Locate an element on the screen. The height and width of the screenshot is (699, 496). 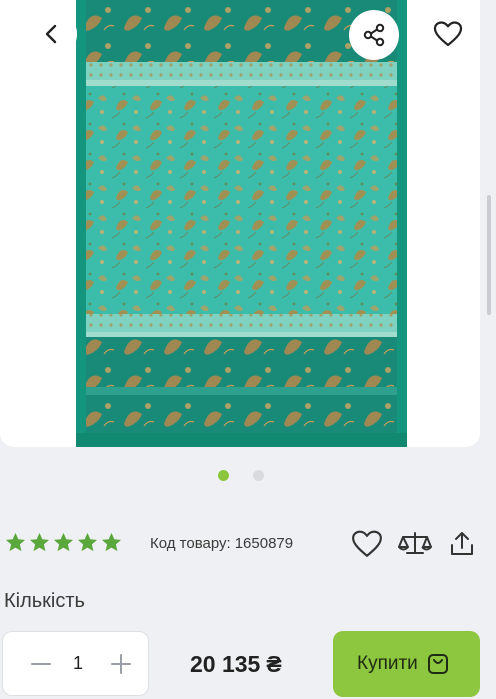
decrease-quantity-button is located at coordinates (41, 663).